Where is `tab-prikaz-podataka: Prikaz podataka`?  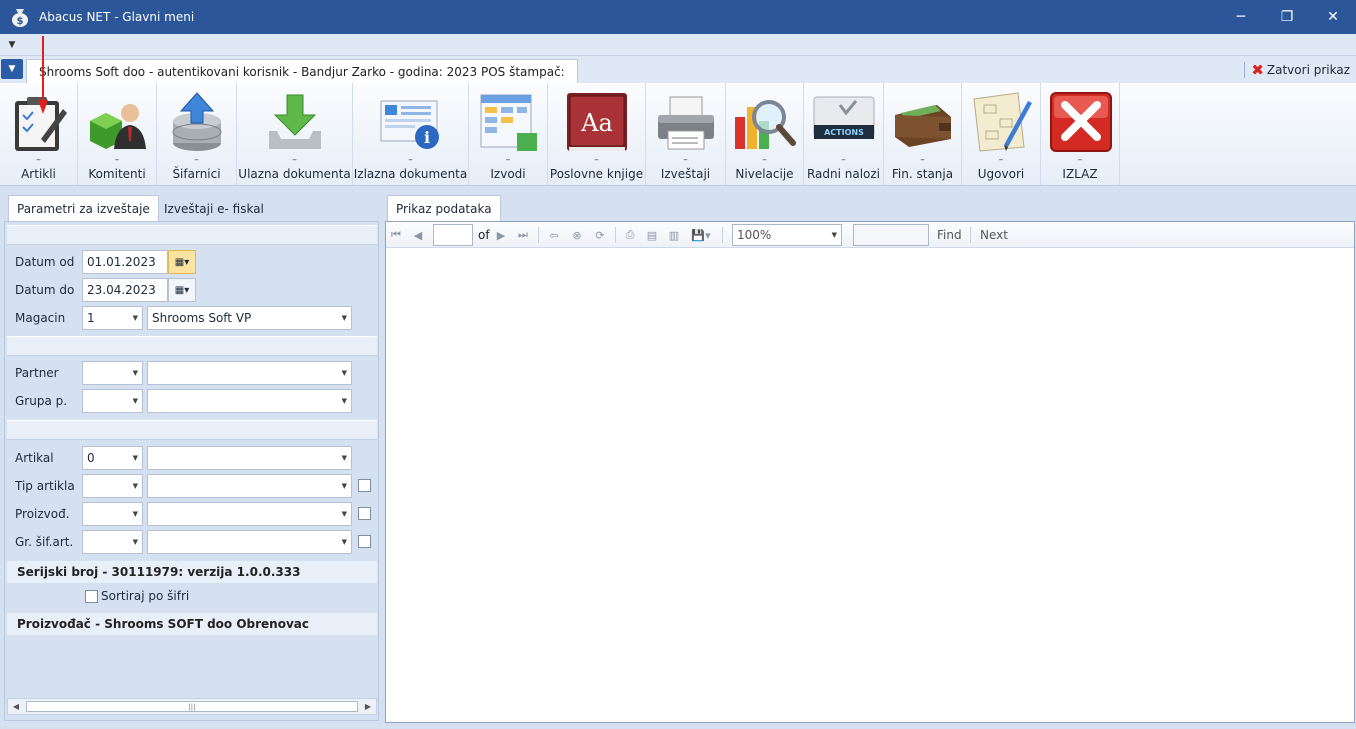 tab-prikaz-podataka: Prikaz podataka is located at coordinates (444, 208).